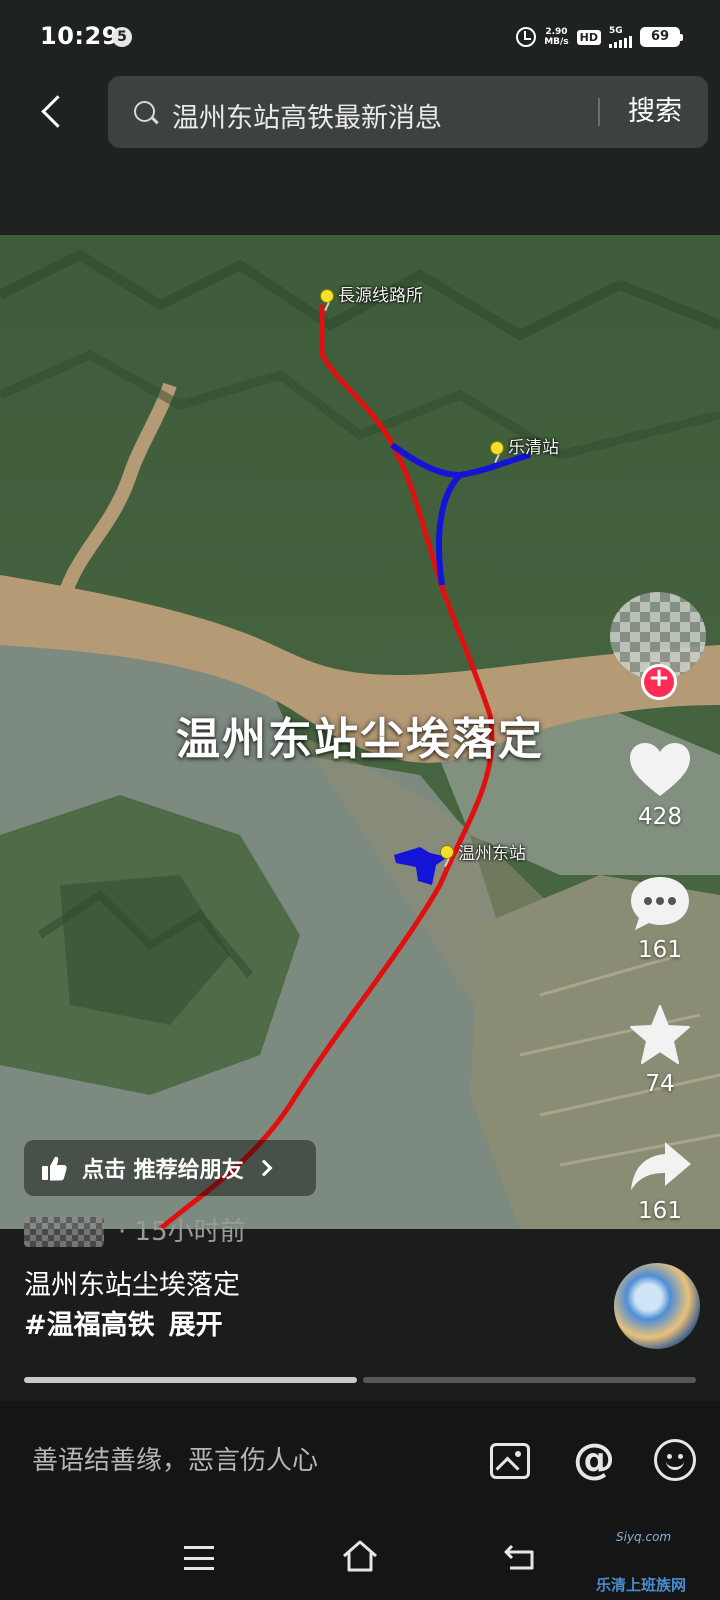 The width and height of the screenshot is (720, 1600). What do you see at coordinates (660, 1211) in the screenshot?
I see `share-count: 161` at bounding box center [660, 1211].